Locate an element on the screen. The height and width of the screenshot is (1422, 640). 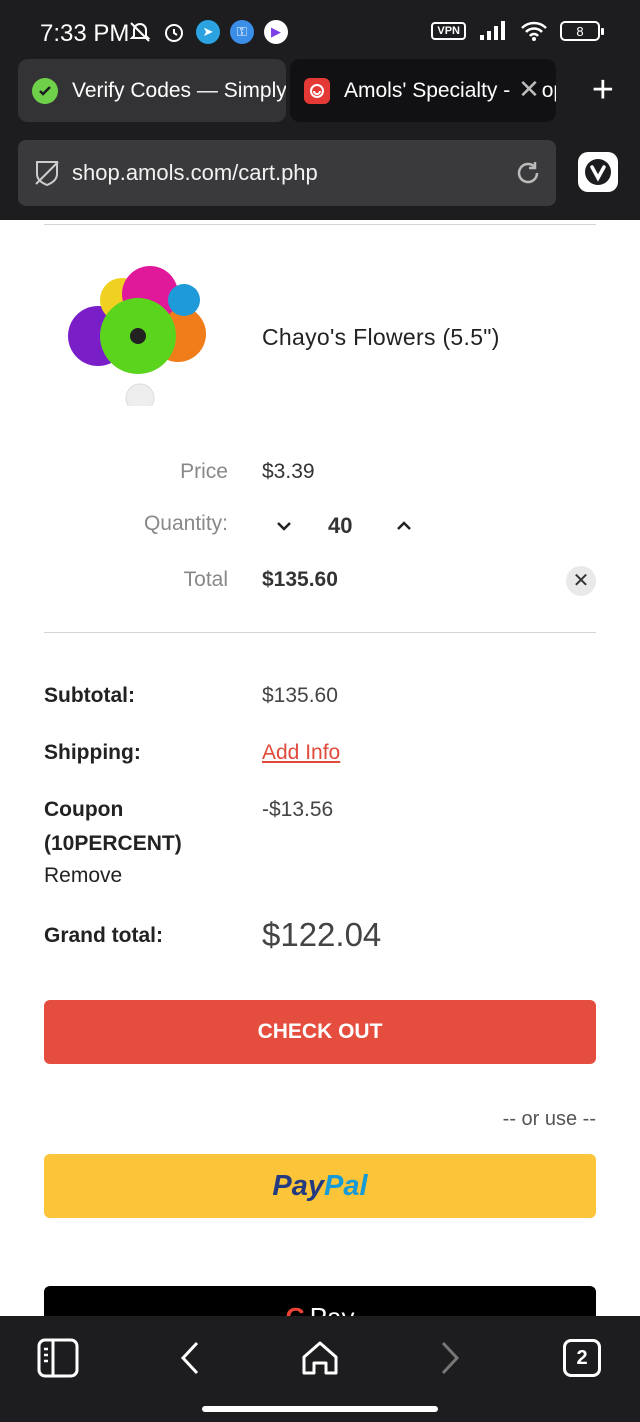
wifi-icon is located at coordinates (534, 31).